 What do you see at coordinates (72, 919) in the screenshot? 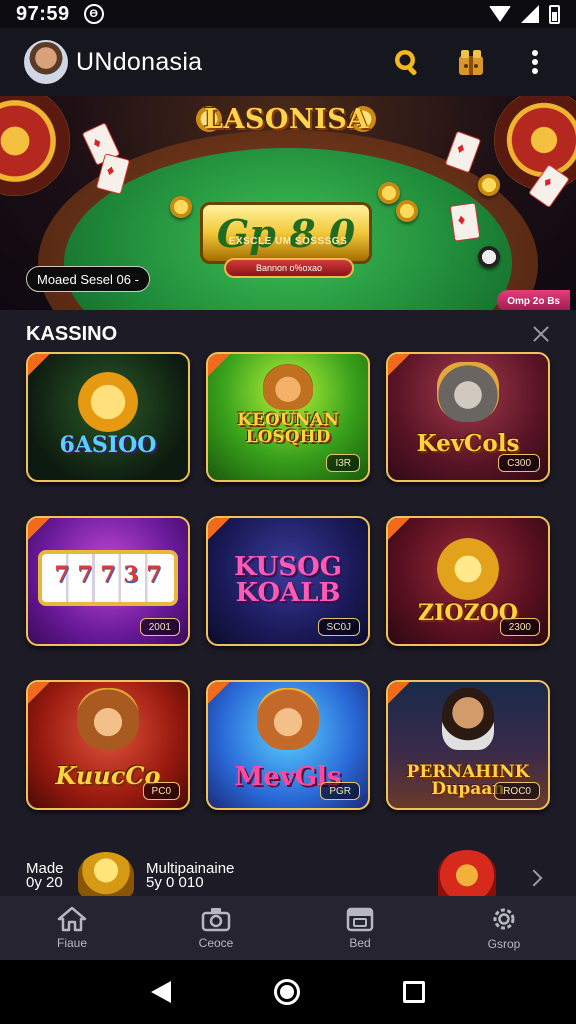
I see `home-icon` at bounding box center [72, 919].